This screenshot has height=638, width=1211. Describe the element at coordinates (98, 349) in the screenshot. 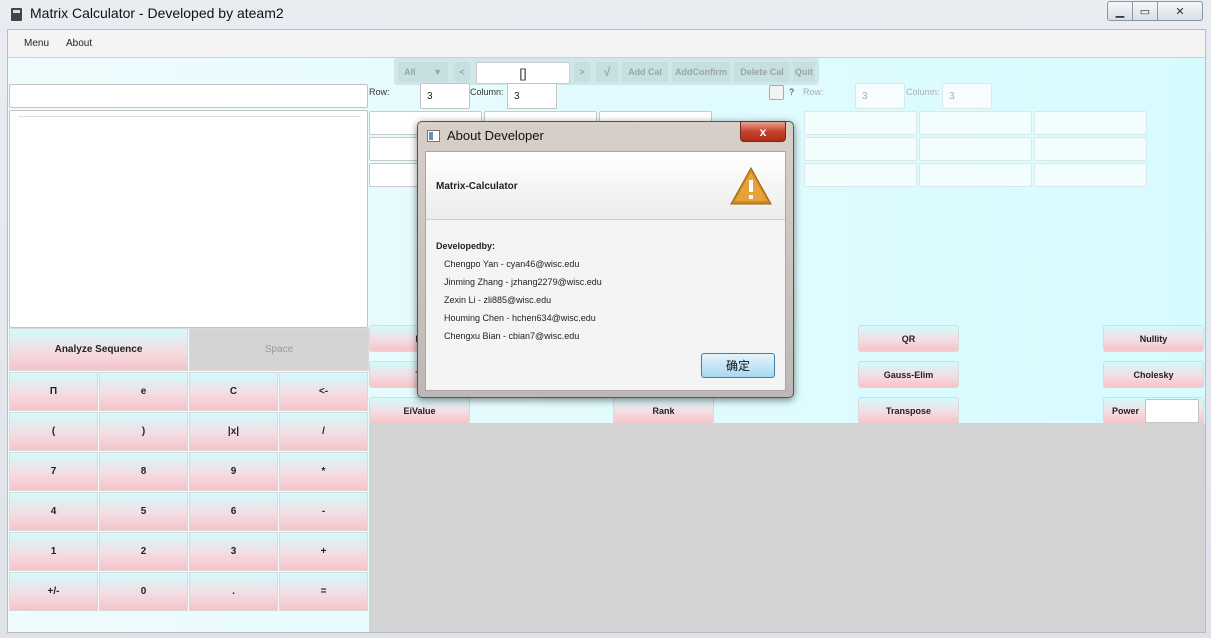

I see `analyze-sequence-button: Analyze Sequence` at that location.